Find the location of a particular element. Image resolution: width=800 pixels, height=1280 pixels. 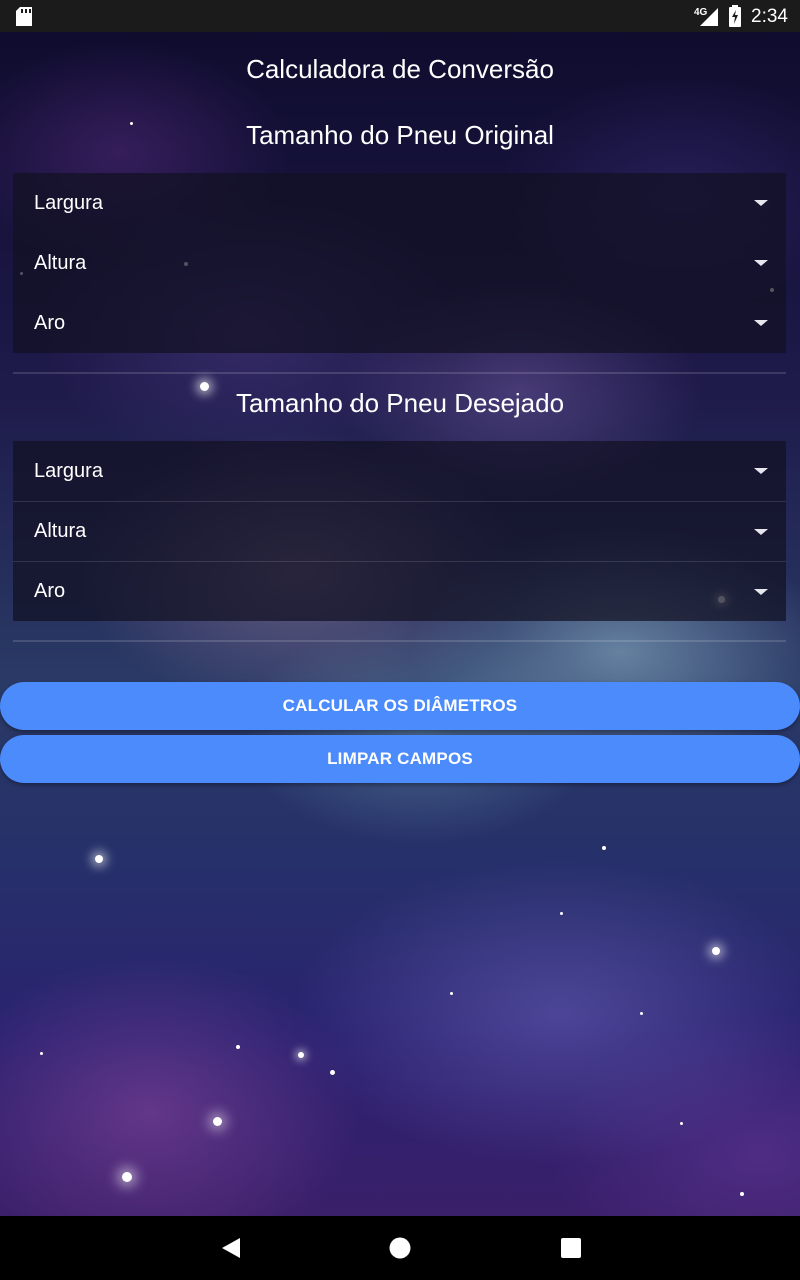

original-width-label: Largura is located at coordinates (68, 202).